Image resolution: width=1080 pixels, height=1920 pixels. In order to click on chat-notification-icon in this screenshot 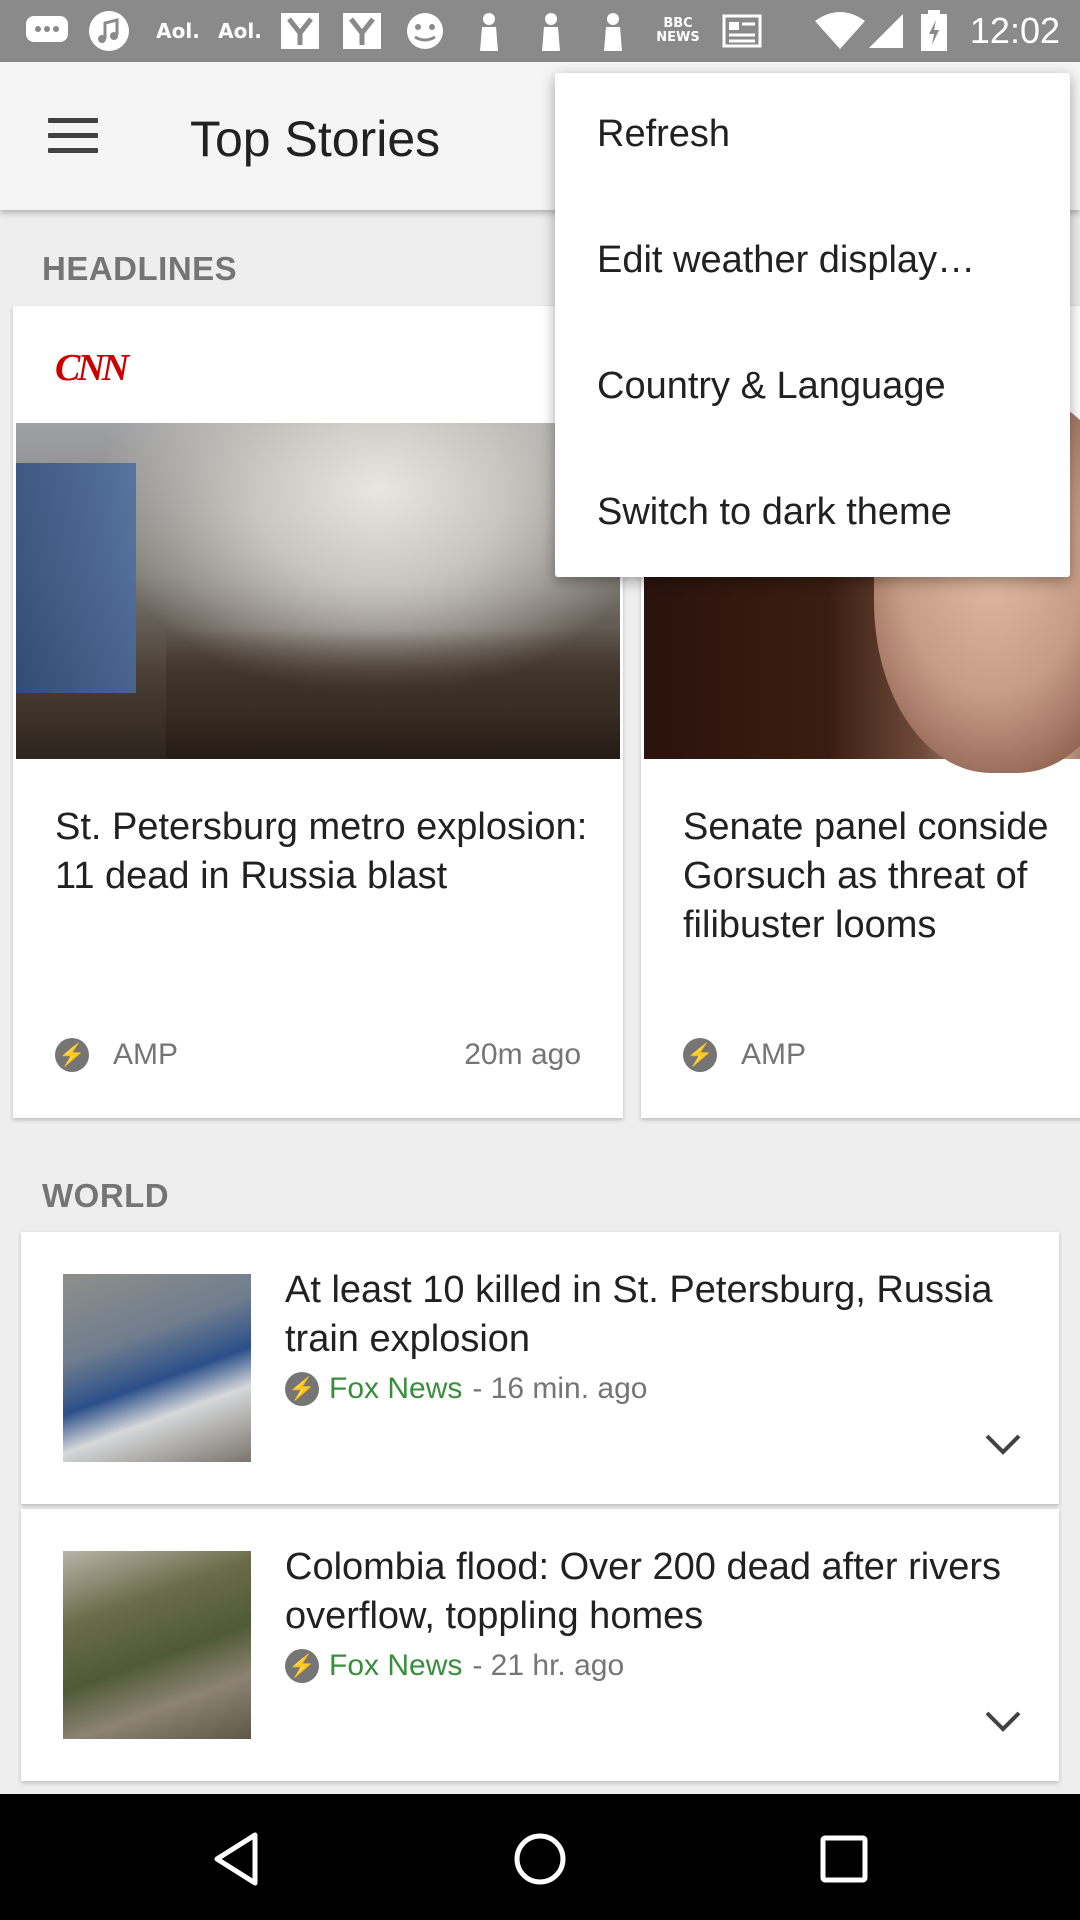, I will do `click(47, 31)`.